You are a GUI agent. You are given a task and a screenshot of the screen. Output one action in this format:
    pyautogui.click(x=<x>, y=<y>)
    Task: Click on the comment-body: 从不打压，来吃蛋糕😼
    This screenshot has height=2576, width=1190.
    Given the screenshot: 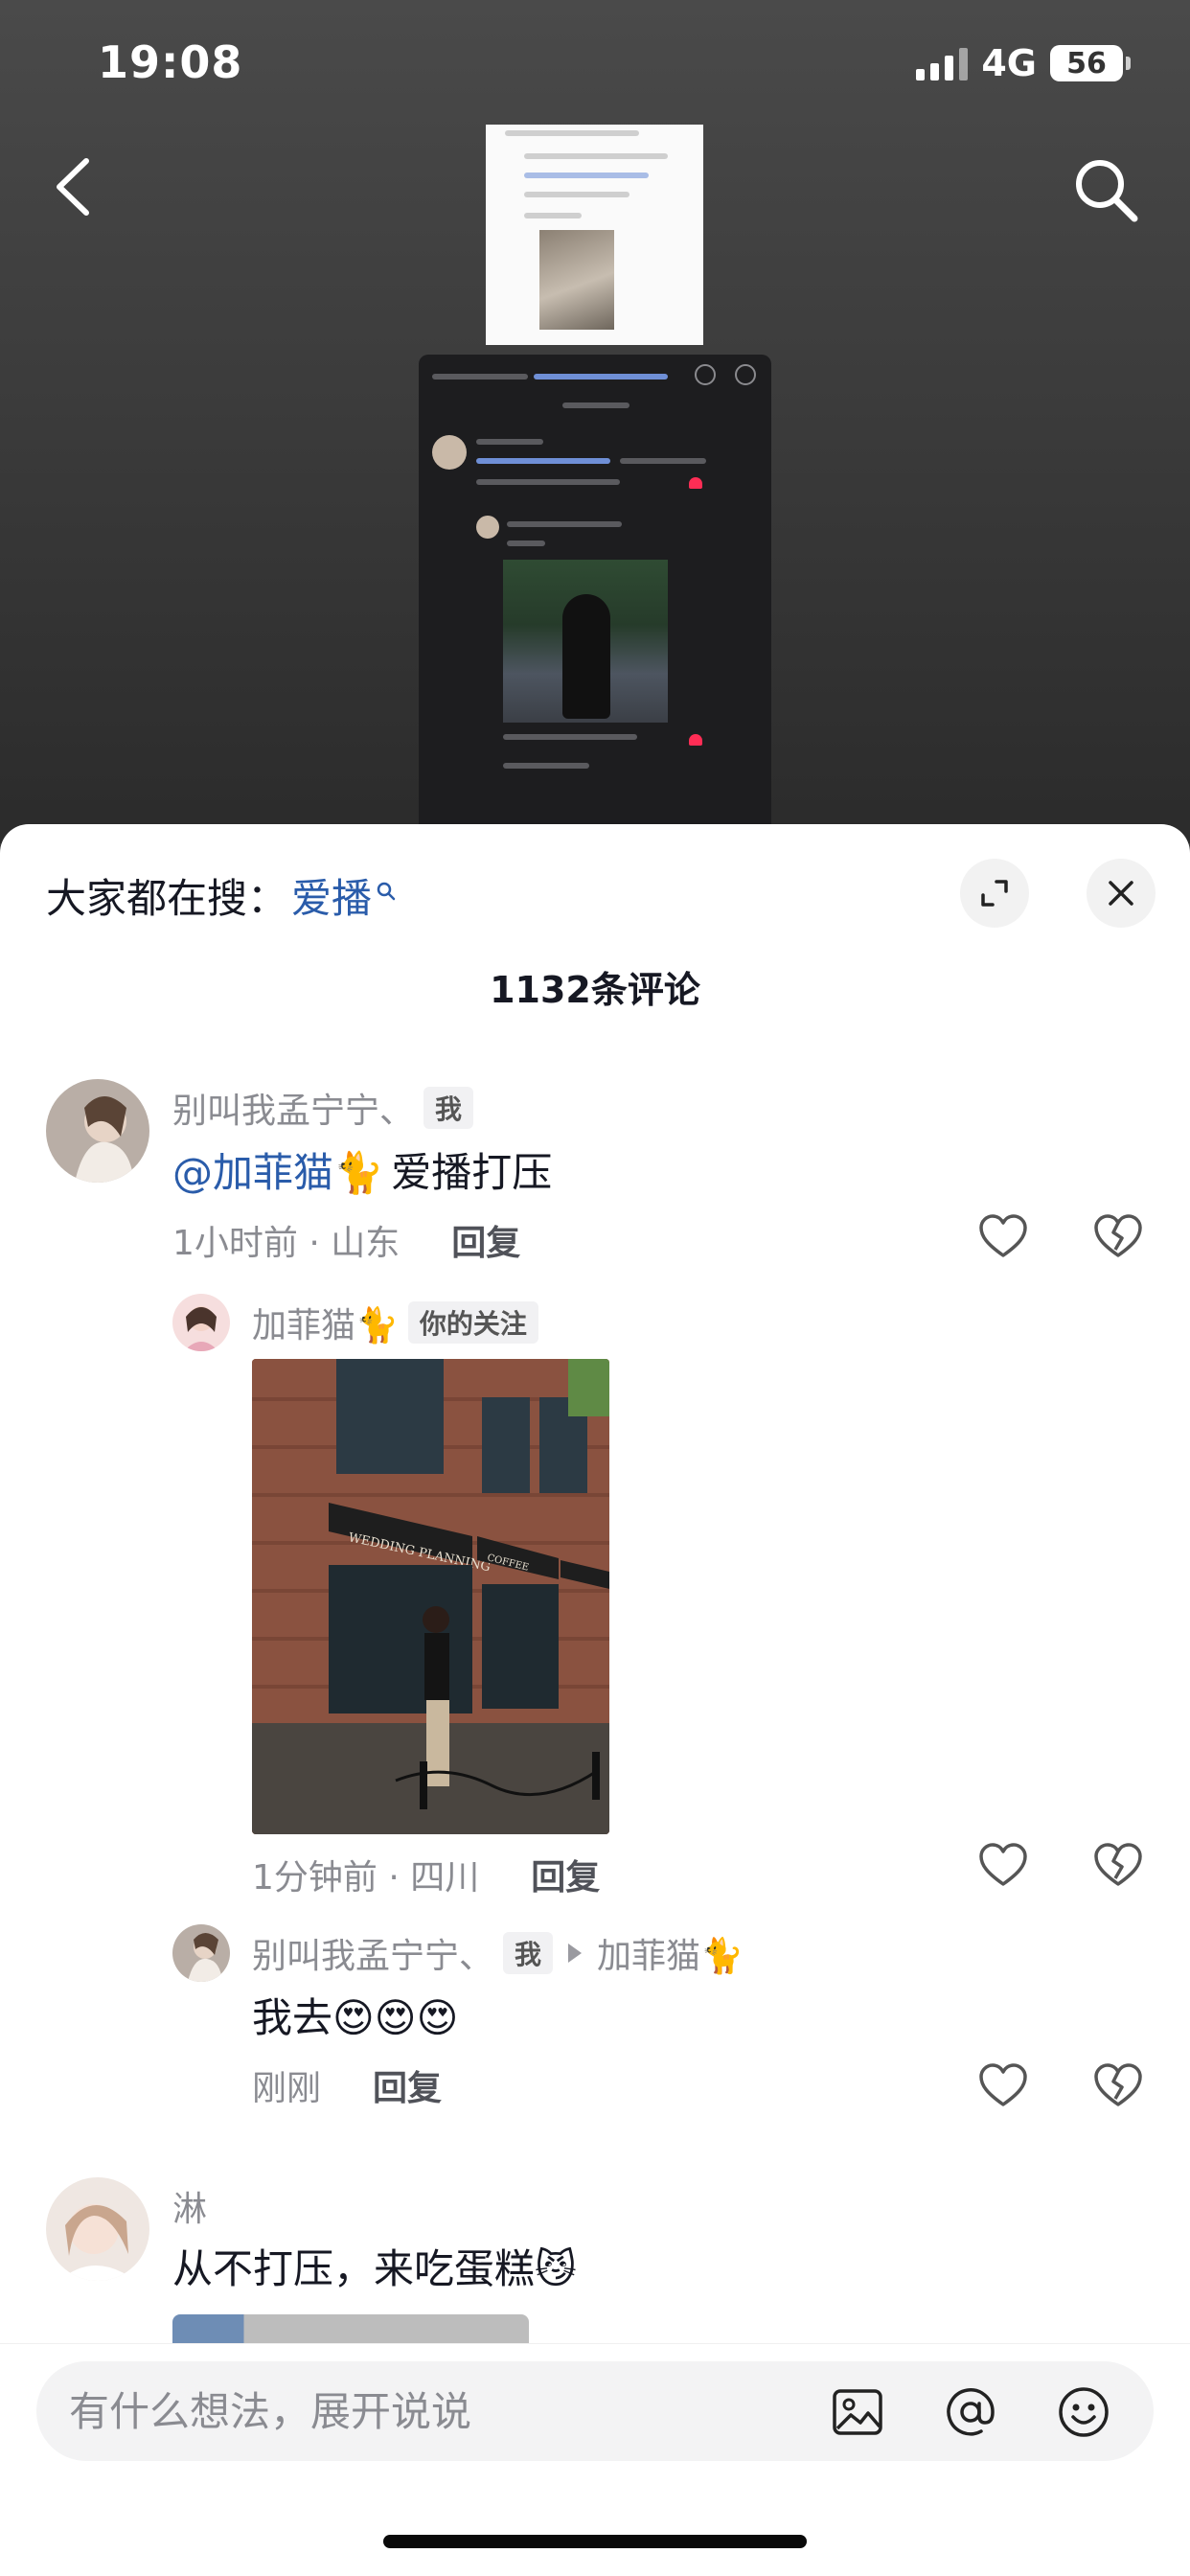 What is the action you would take?
    pyautogui.click(x=374, y=2268)
    